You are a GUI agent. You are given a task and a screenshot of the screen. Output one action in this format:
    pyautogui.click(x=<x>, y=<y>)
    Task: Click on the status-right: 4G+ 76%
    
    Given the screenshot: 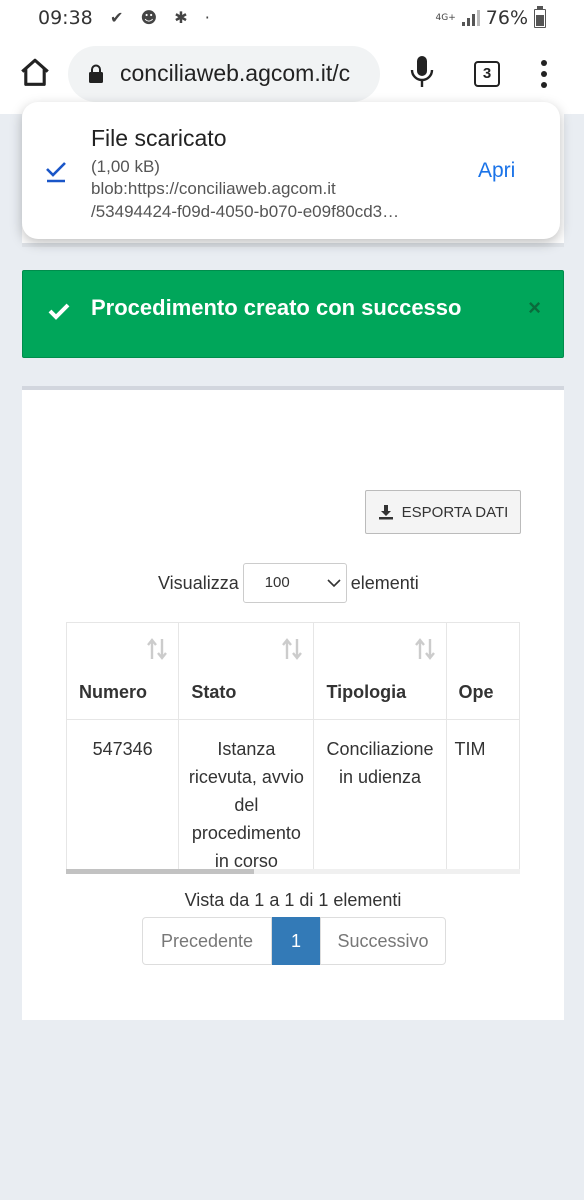 What is the action you would take?
    pyautogui.click(x=490, y=17)
    